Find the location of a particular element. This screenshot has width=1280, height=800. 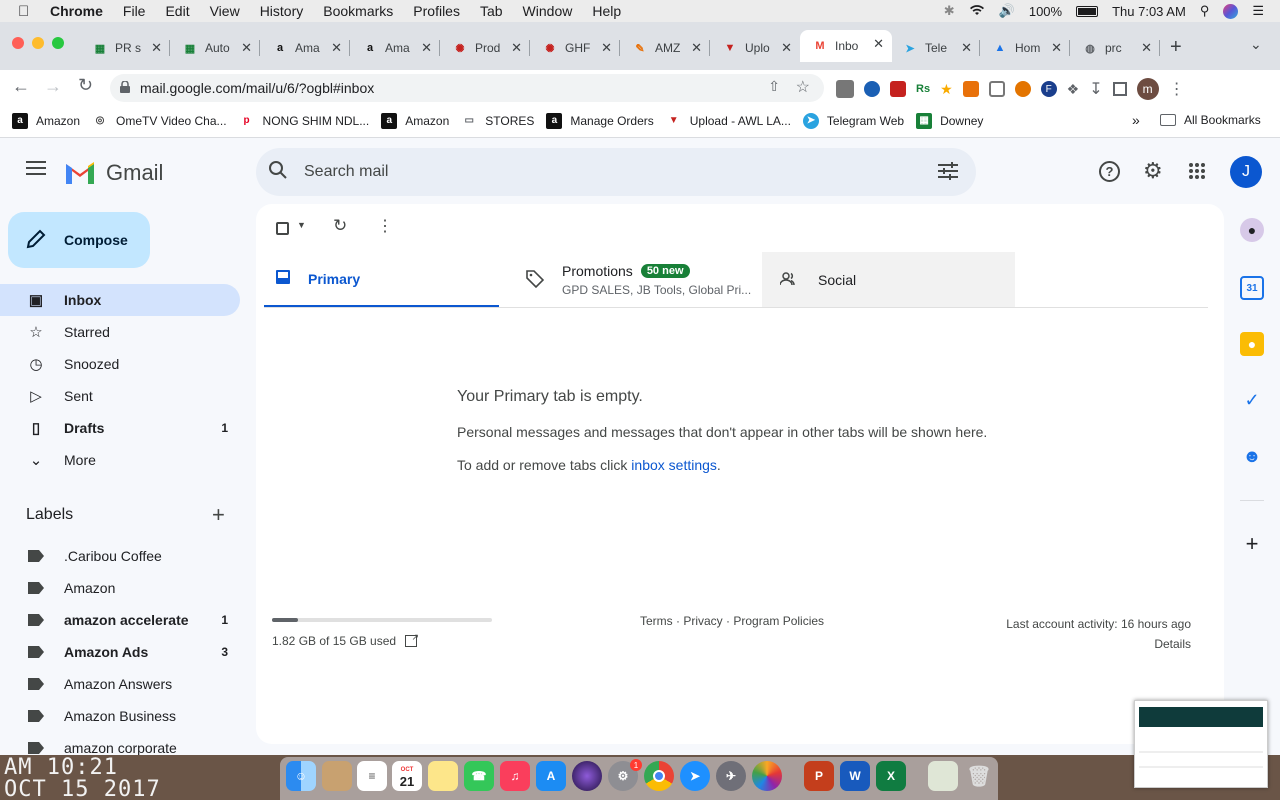

browser-tab: M Inbo ✕ is located at coordinates (846, 46).